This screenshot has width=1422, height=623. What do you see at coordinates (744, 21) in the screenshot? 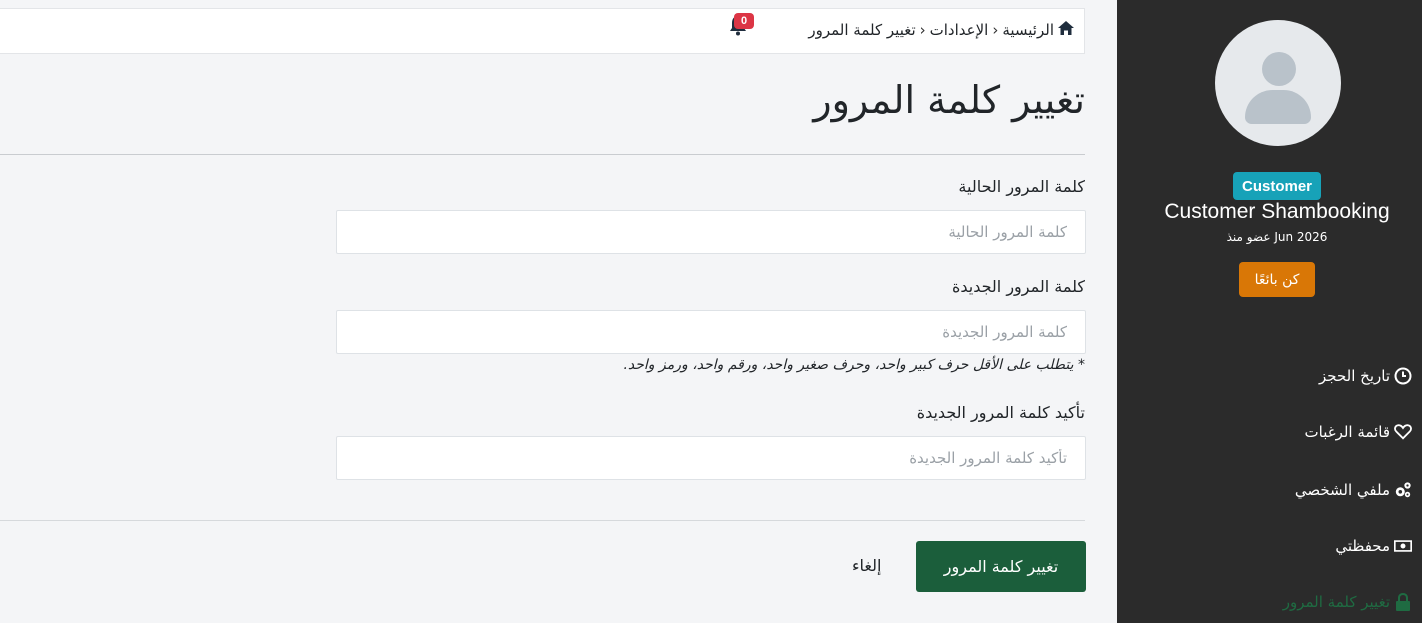
I see `notification-count-badge: 0` at bounding box center [744, 21].